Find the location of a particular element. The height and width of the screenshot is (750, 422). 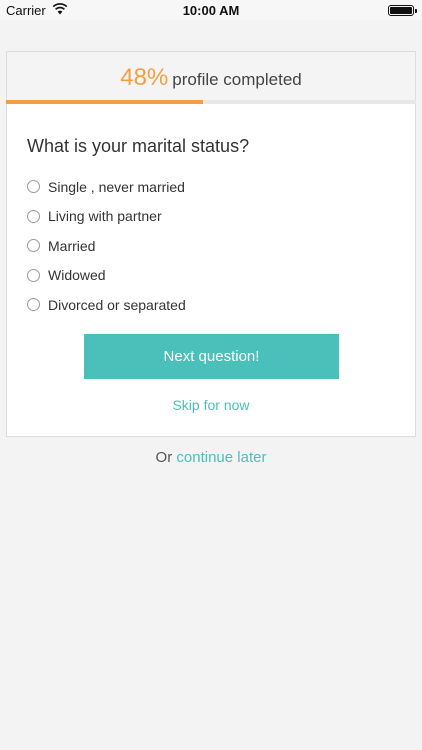

option-label: Married is located at coordinates (72, 245).